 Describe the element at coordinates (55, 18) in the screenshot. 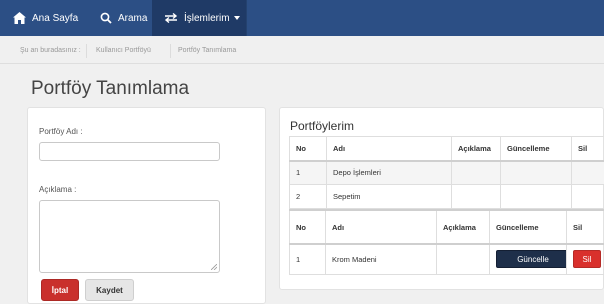

I see `nav-home-label: Ana Sayfa` at that location.